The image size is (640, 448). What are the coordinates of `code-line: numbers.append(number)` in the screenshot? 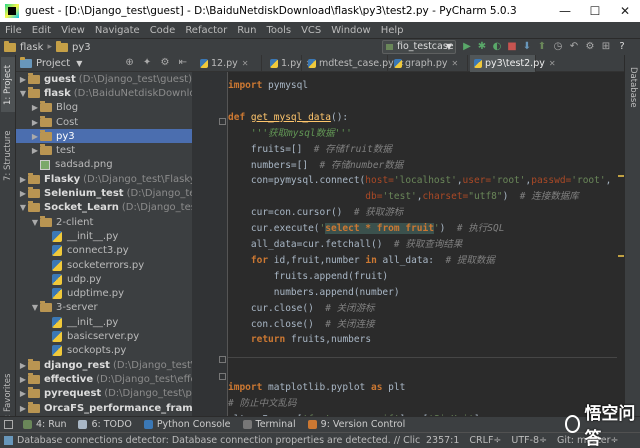 It's located at (314, 293).